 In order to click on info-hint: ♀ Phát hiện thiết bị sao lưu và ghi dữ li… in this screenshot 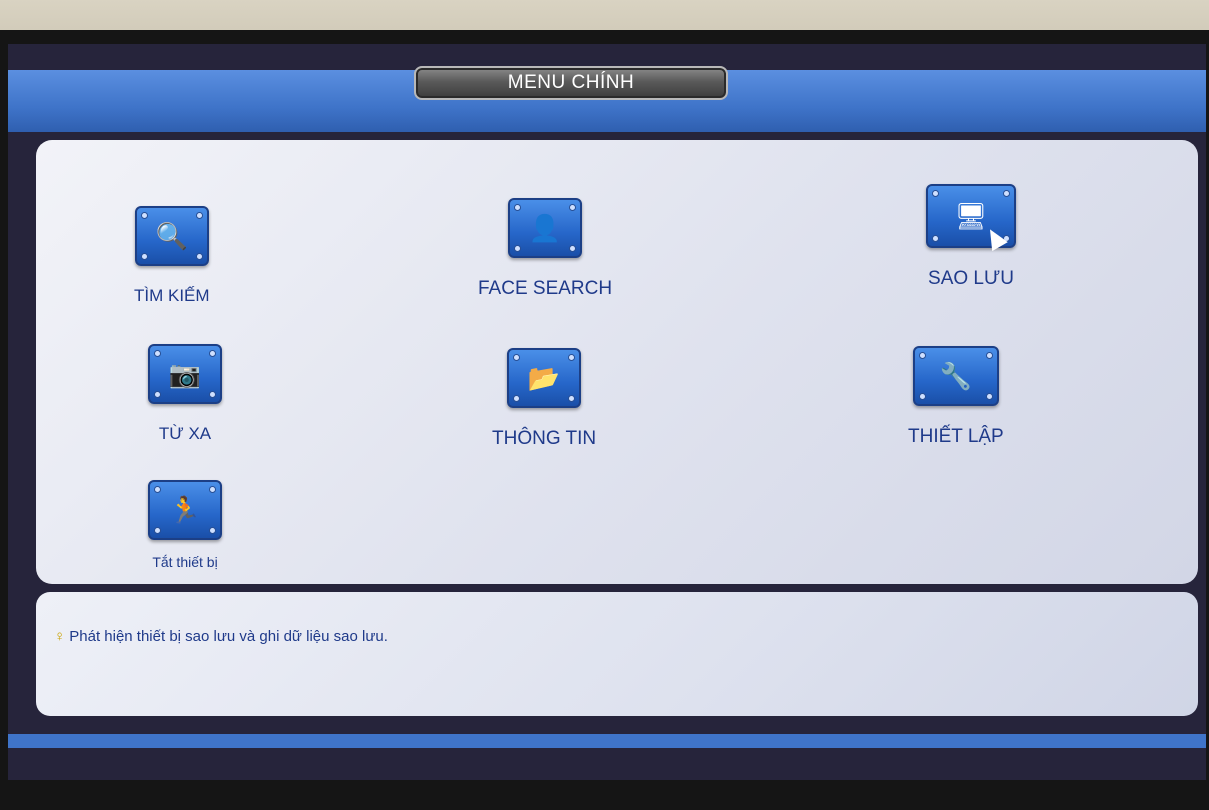, I will do `click(221, 636)`.